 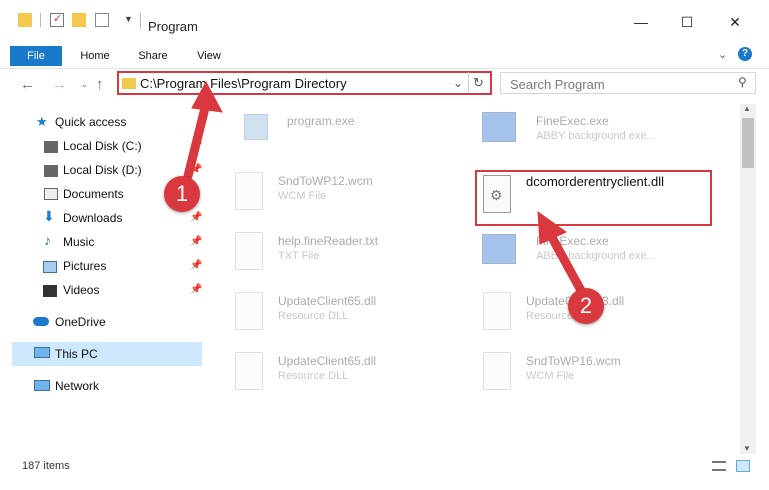 What do you see at coordinates (207, 96) in the screenshot?
I see `arrow-1-head` at bounding box center [207, 96].